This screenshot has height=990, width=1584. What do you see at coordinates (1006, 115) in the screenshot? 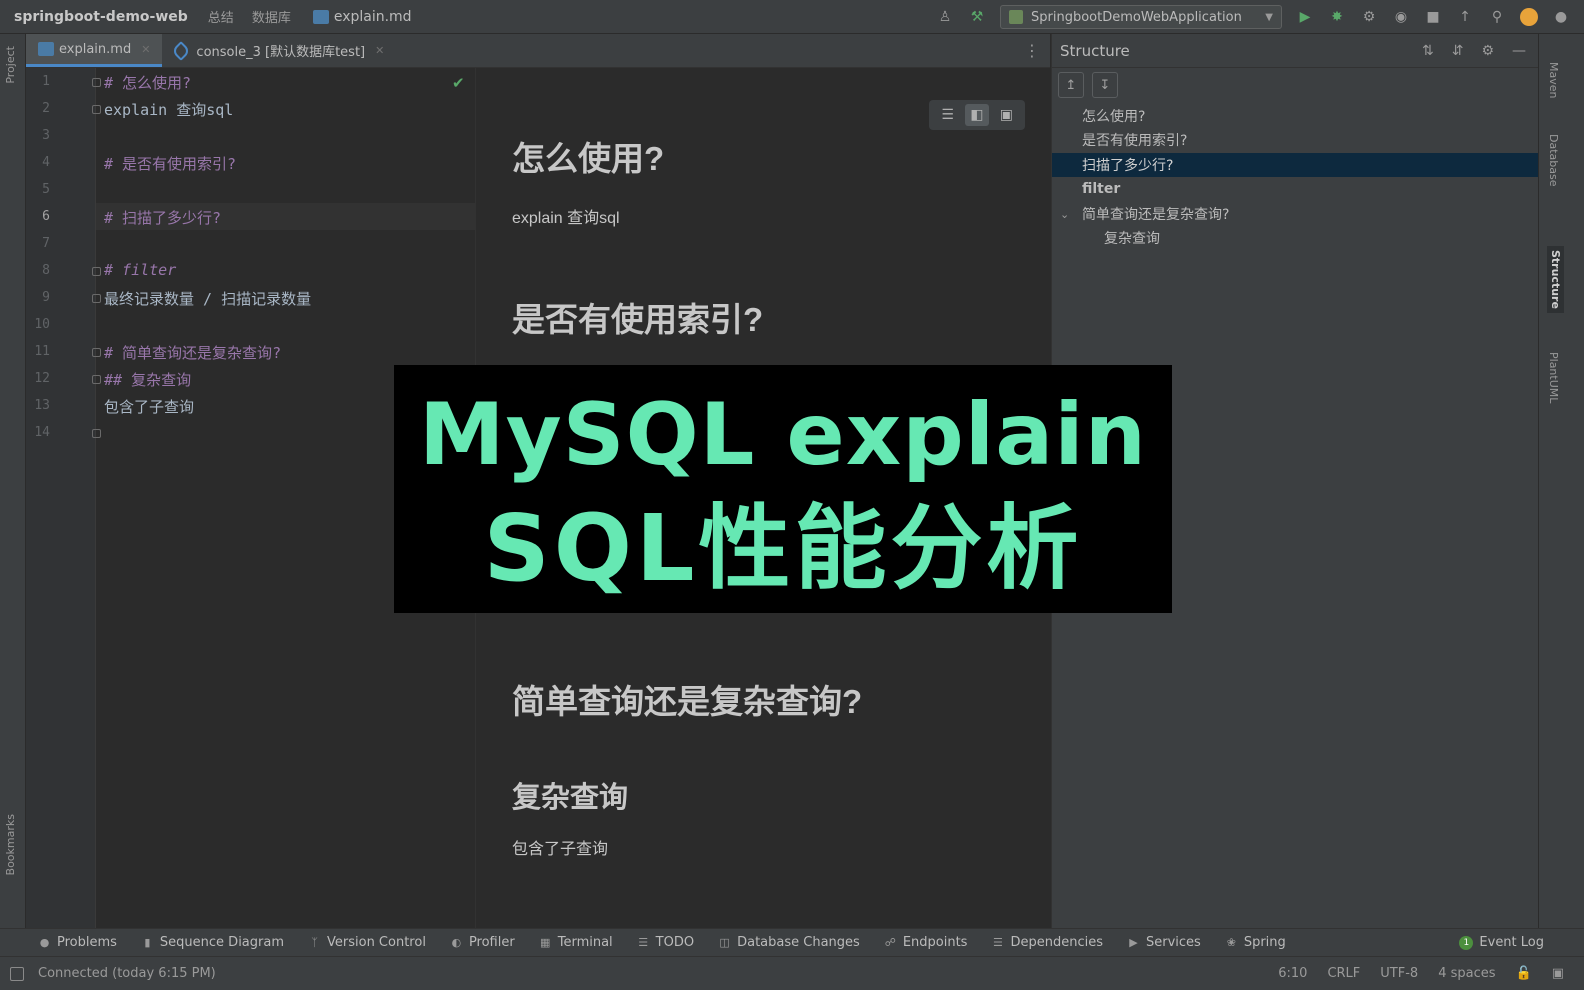
I see `preview-only-icon: ▣` at bounding box center [1006, 115].